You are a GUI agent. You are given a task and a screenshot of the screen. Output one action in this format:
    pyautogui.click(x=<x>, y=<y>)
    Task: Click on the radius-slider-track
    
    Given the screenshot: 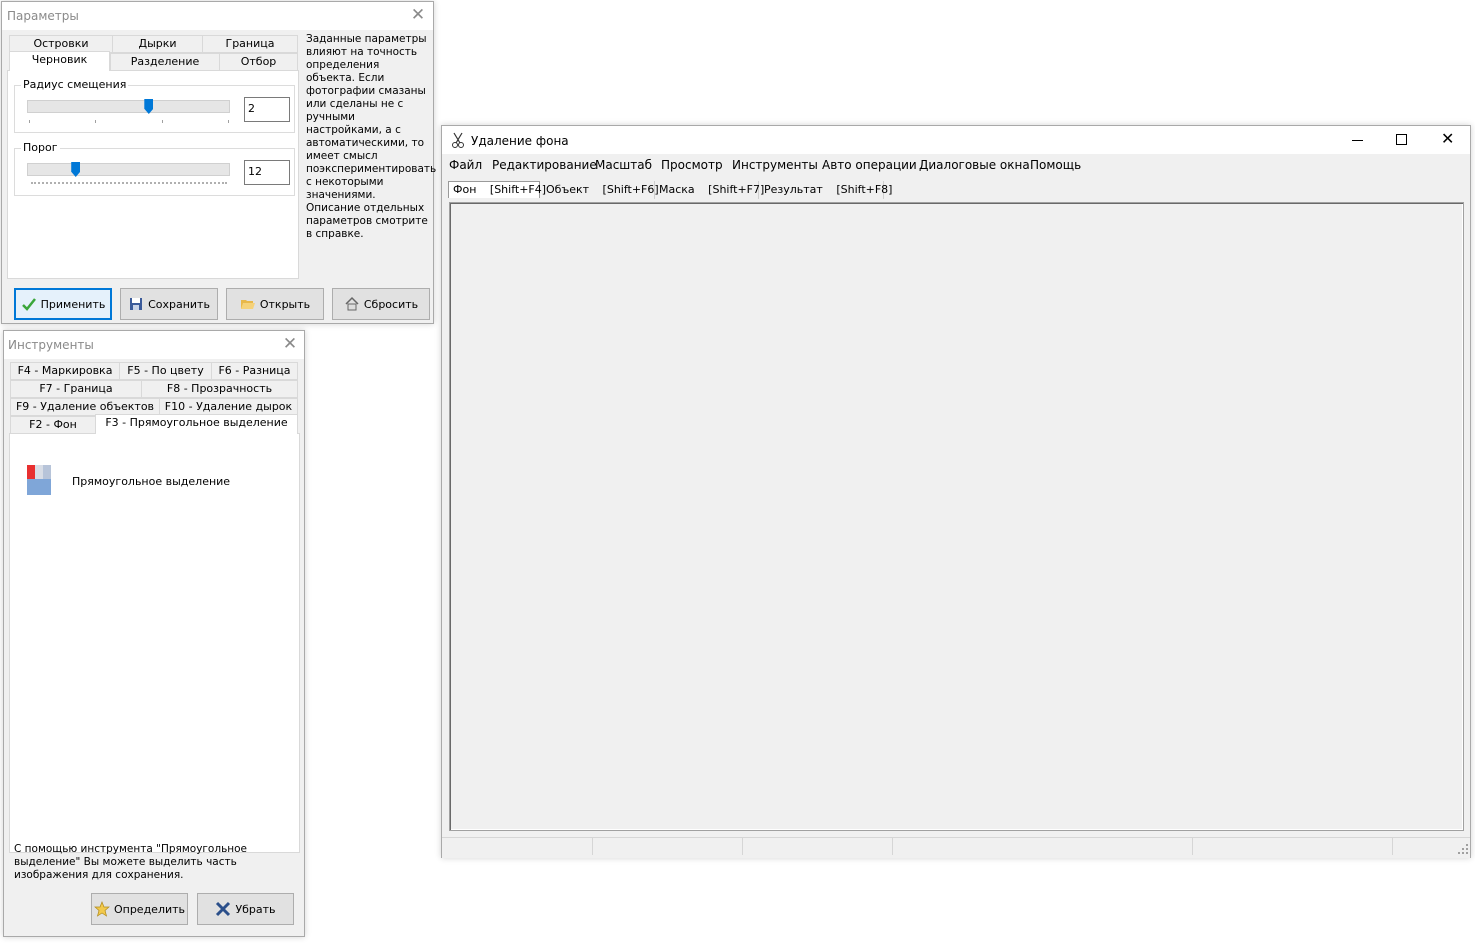 What is the action you would take?
    pyautogui.click(x=128, y=106)
    